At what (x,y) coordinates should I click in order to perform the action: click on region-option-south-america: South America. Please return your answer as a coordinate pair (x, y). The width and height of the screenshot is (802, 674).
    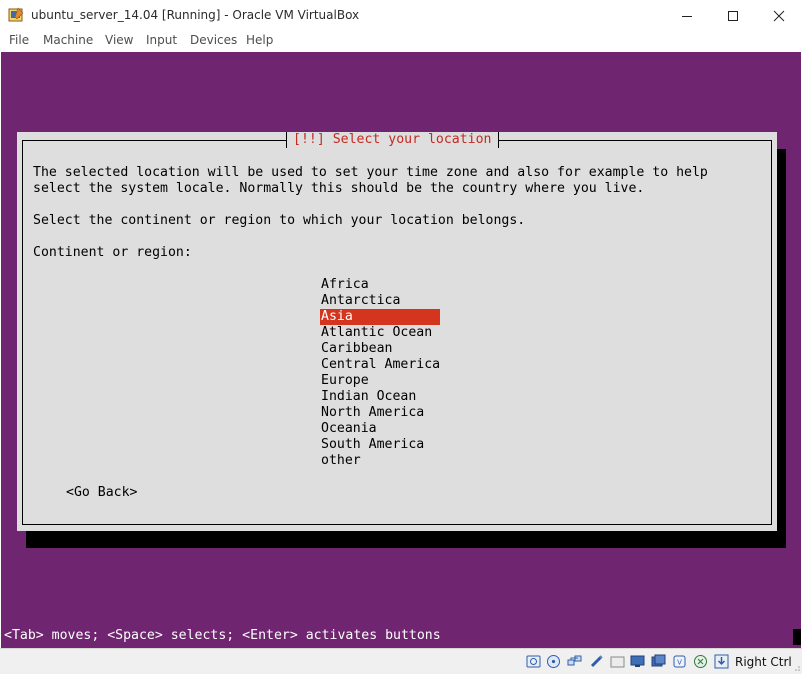
    Looking at the image, I should click on (380, 445).